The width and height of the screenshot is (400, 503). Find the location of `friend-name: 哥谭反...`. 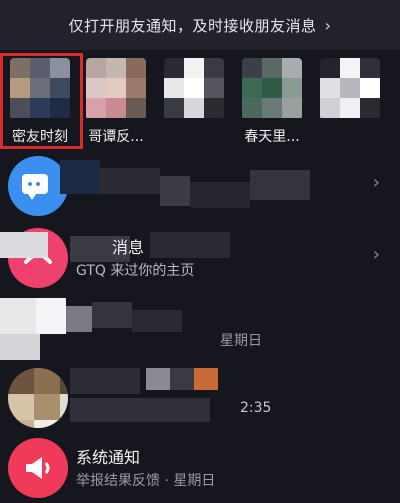

friend-name: 哥谭反... is located at coordinates (116, 137).